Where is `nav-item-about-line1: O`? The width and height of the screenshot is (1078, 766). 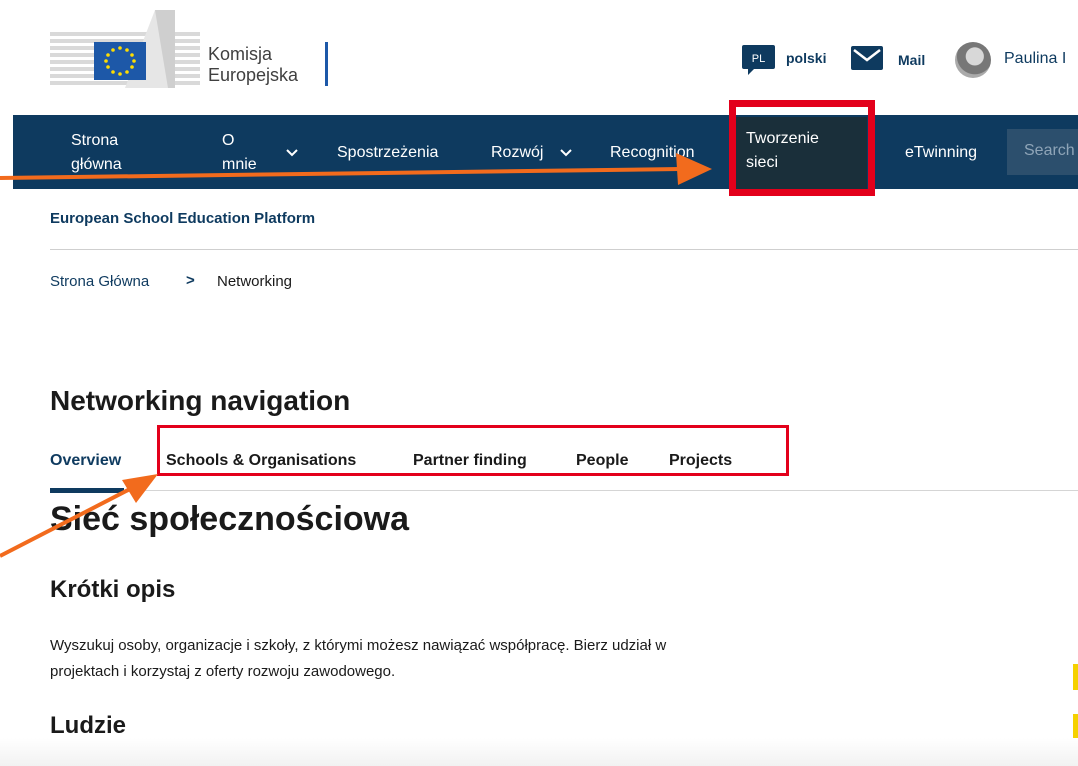
nav-item-about-line1: O is located at coordinates (228, 140).